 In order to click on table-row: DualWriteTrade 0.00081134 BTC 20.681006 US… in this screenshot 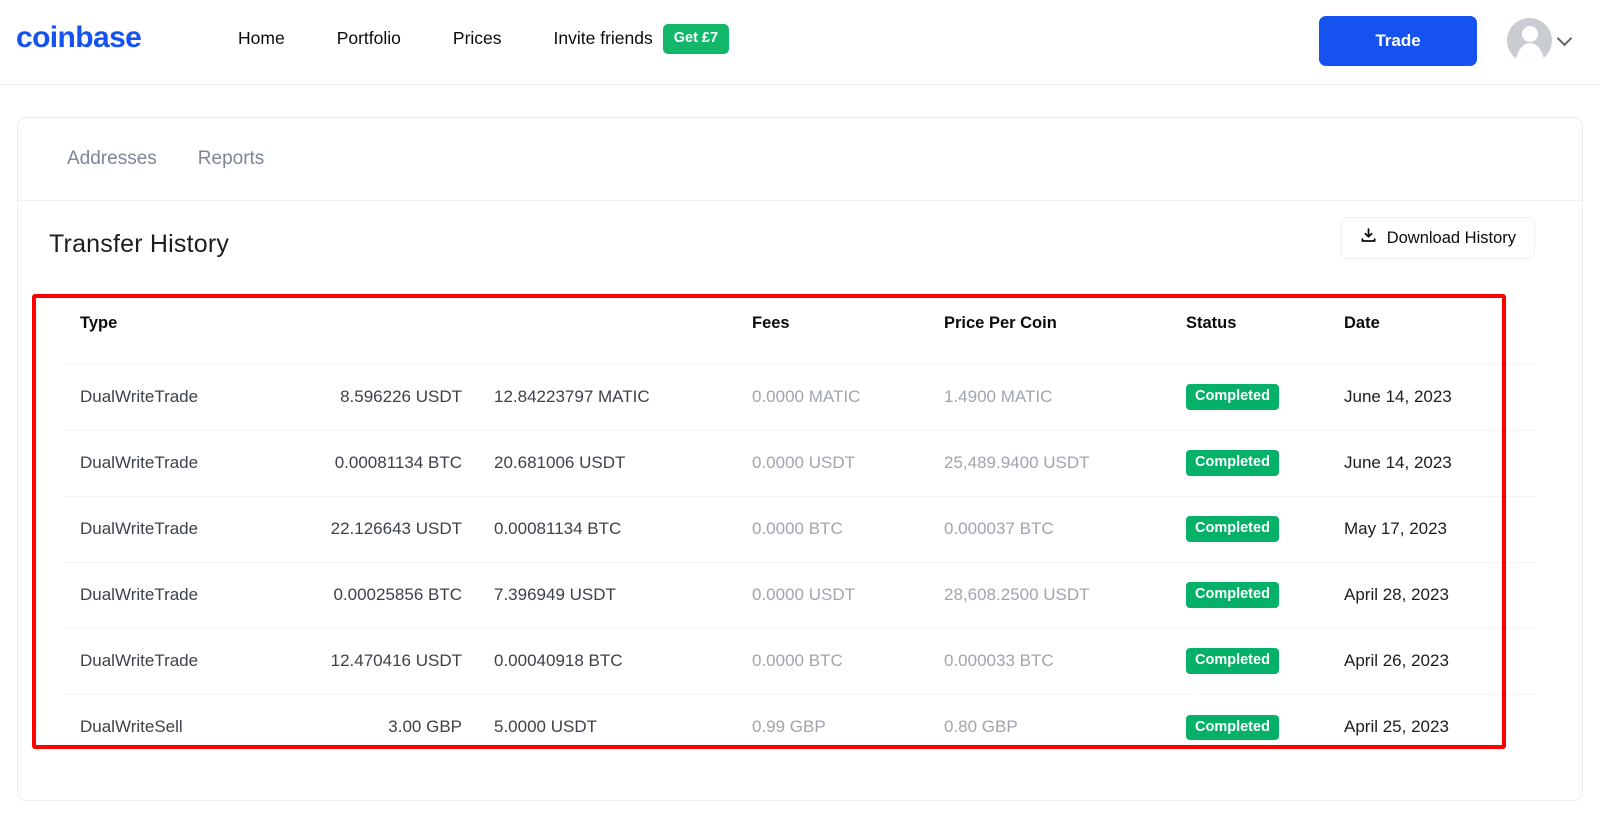, I will do `click(800, 462)`.